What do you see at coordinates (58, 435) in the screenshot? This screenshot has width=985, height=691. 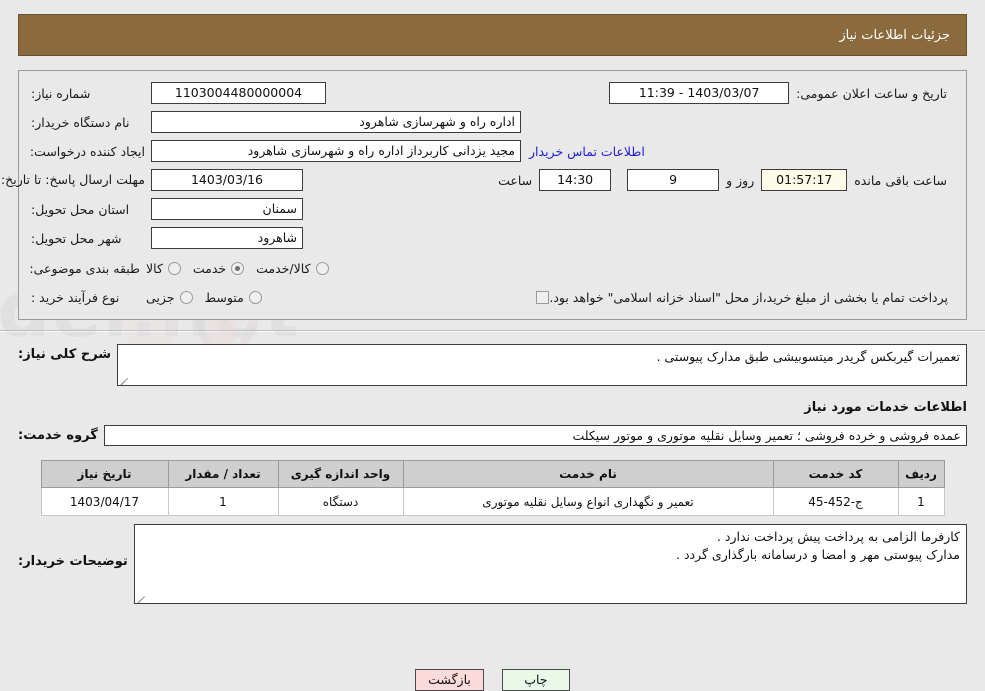 I see `service-group-label: گروه خدمت:` at bounding box center [58, 435].